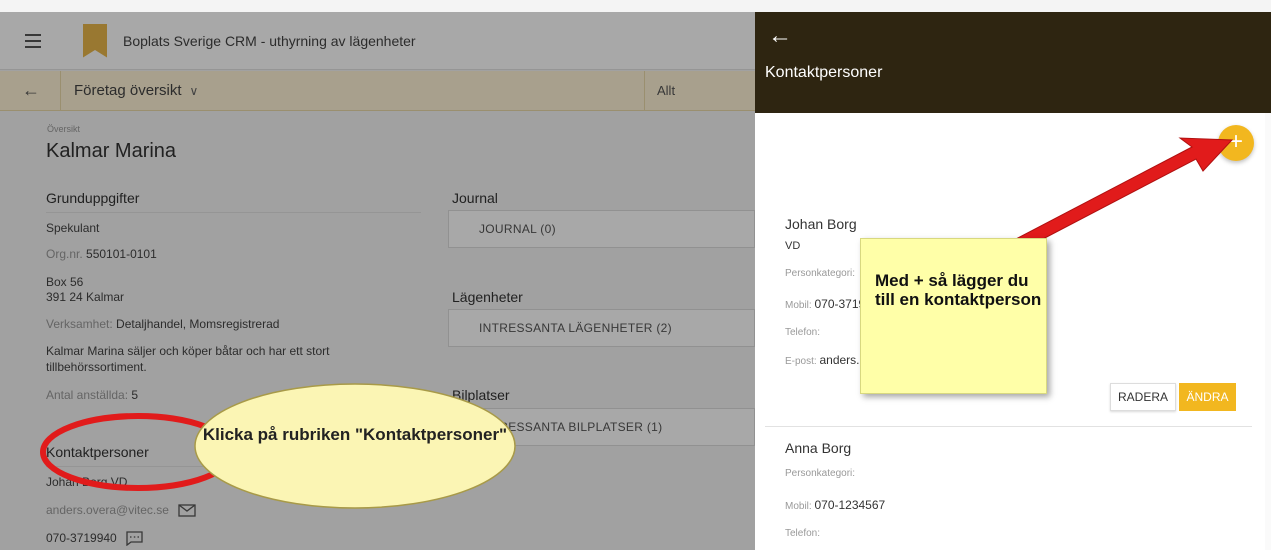 This screenshot has width=1271, height=550. Describe the element at coordinates (1268, 331) in the screenshot. I see `scrollbar` at that location.